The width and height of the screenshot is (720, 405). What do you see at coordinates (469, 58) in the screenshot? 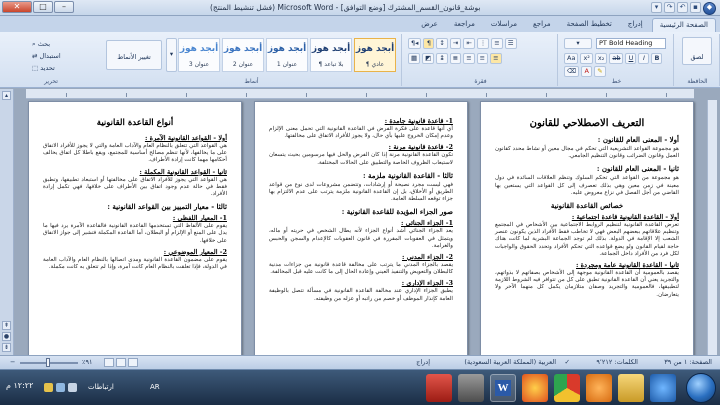
I see `align-left-icon: ≡` at bounding box center [469, 58].